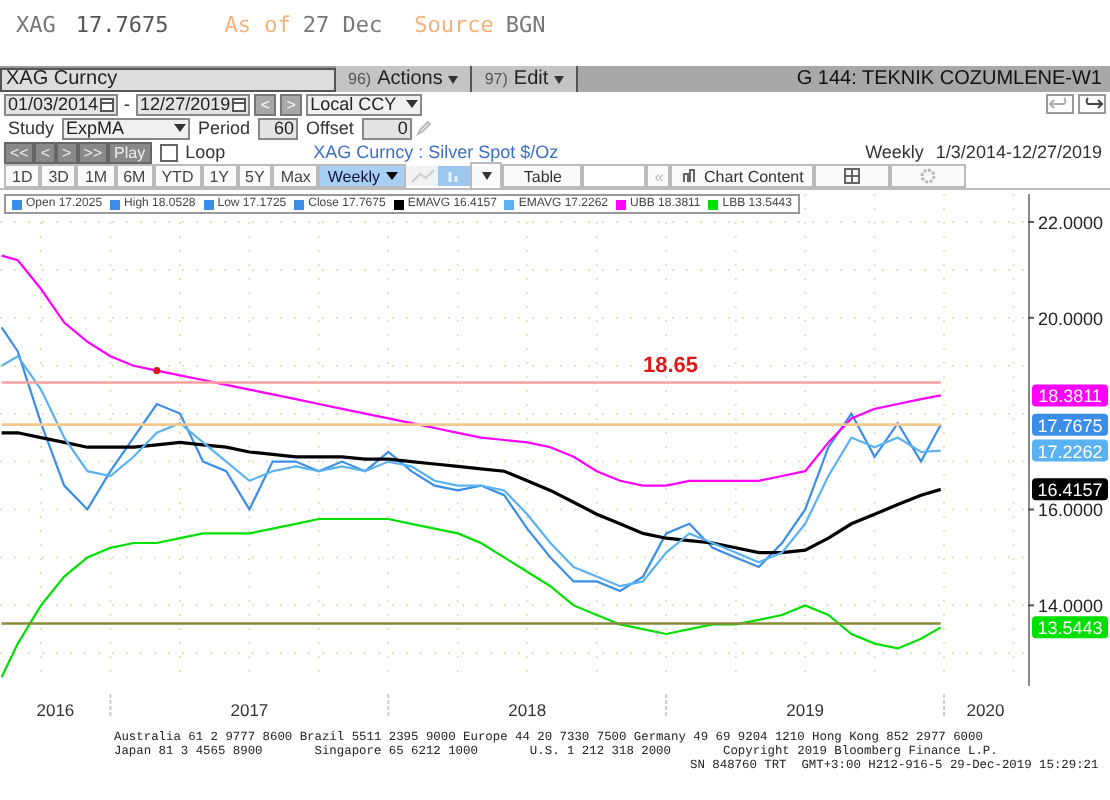 The image size is (1110, 800). What do you see at coordinates (1071, 318) in the screenshot?
I see `axis-label: 20.0000` at bounding box center [1071, 318].